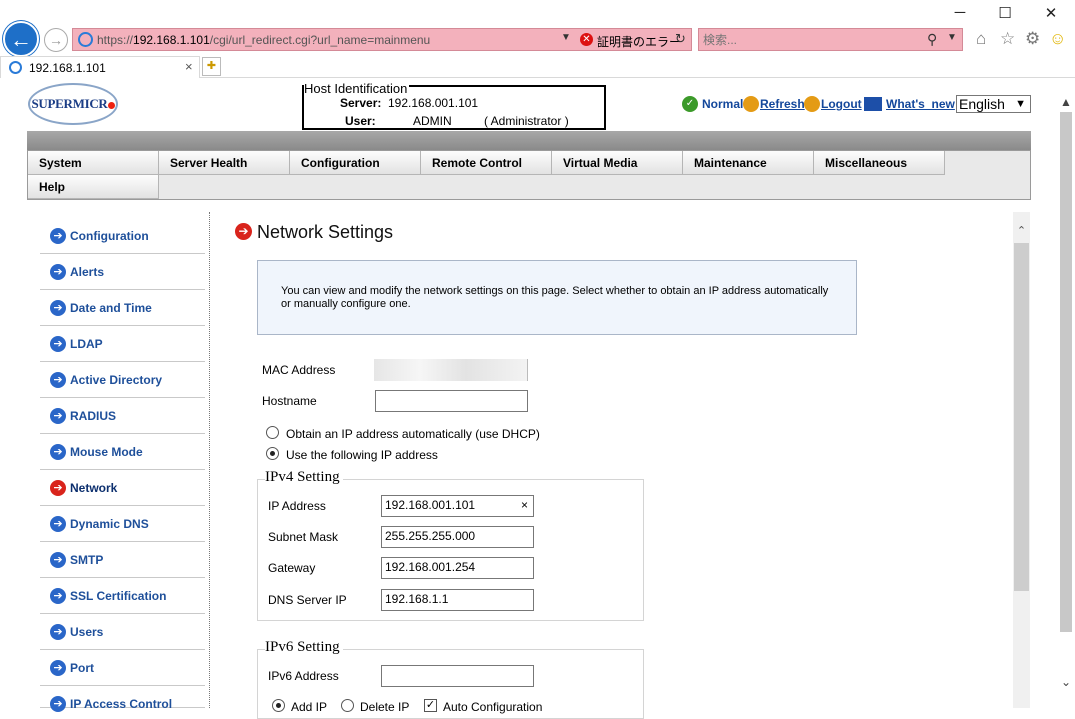 This screenshot has width=1075, height=719. What do you see at coordinates (115, 40) in the screenshot?
I see `url-prefix: https://` at bounding box center [115, 40].